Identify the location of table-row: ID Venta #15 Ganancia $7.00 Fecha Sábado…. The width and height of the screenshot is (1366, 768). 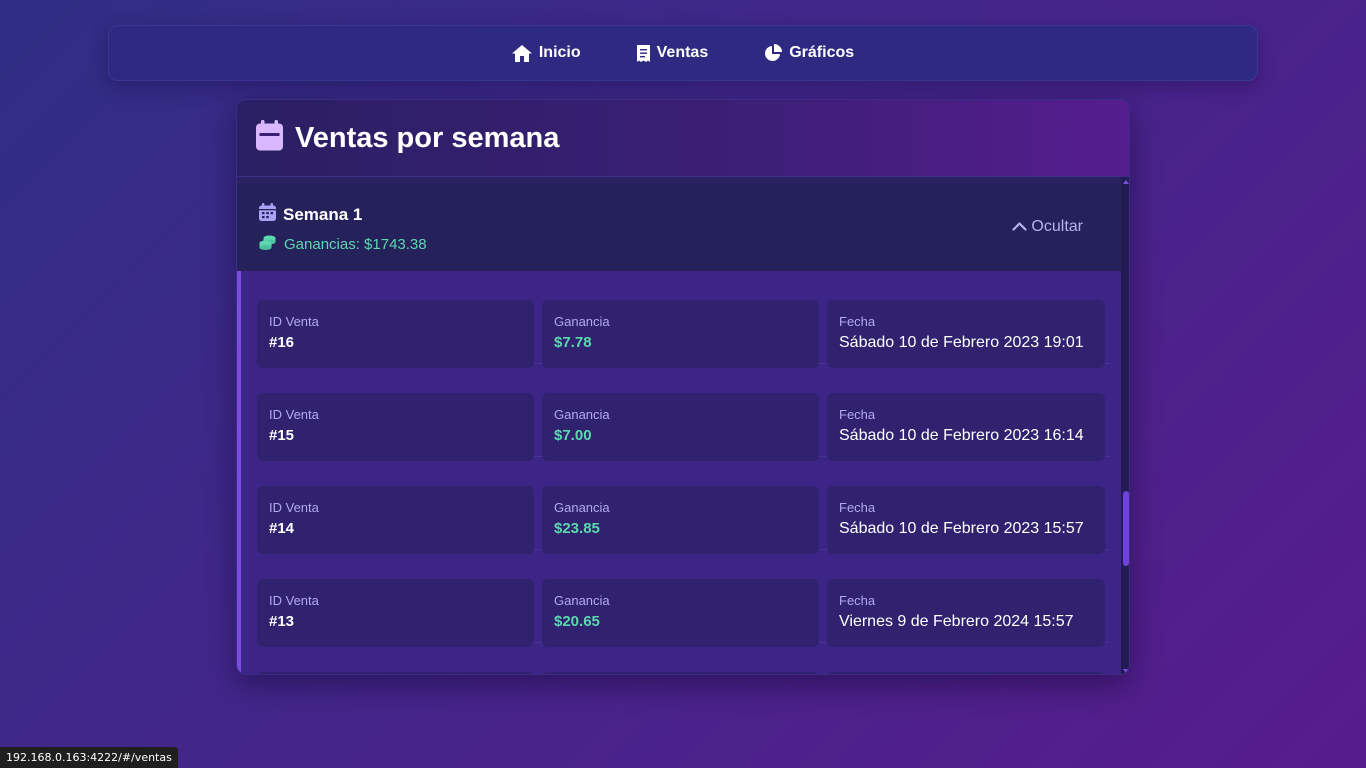
(683, 412).